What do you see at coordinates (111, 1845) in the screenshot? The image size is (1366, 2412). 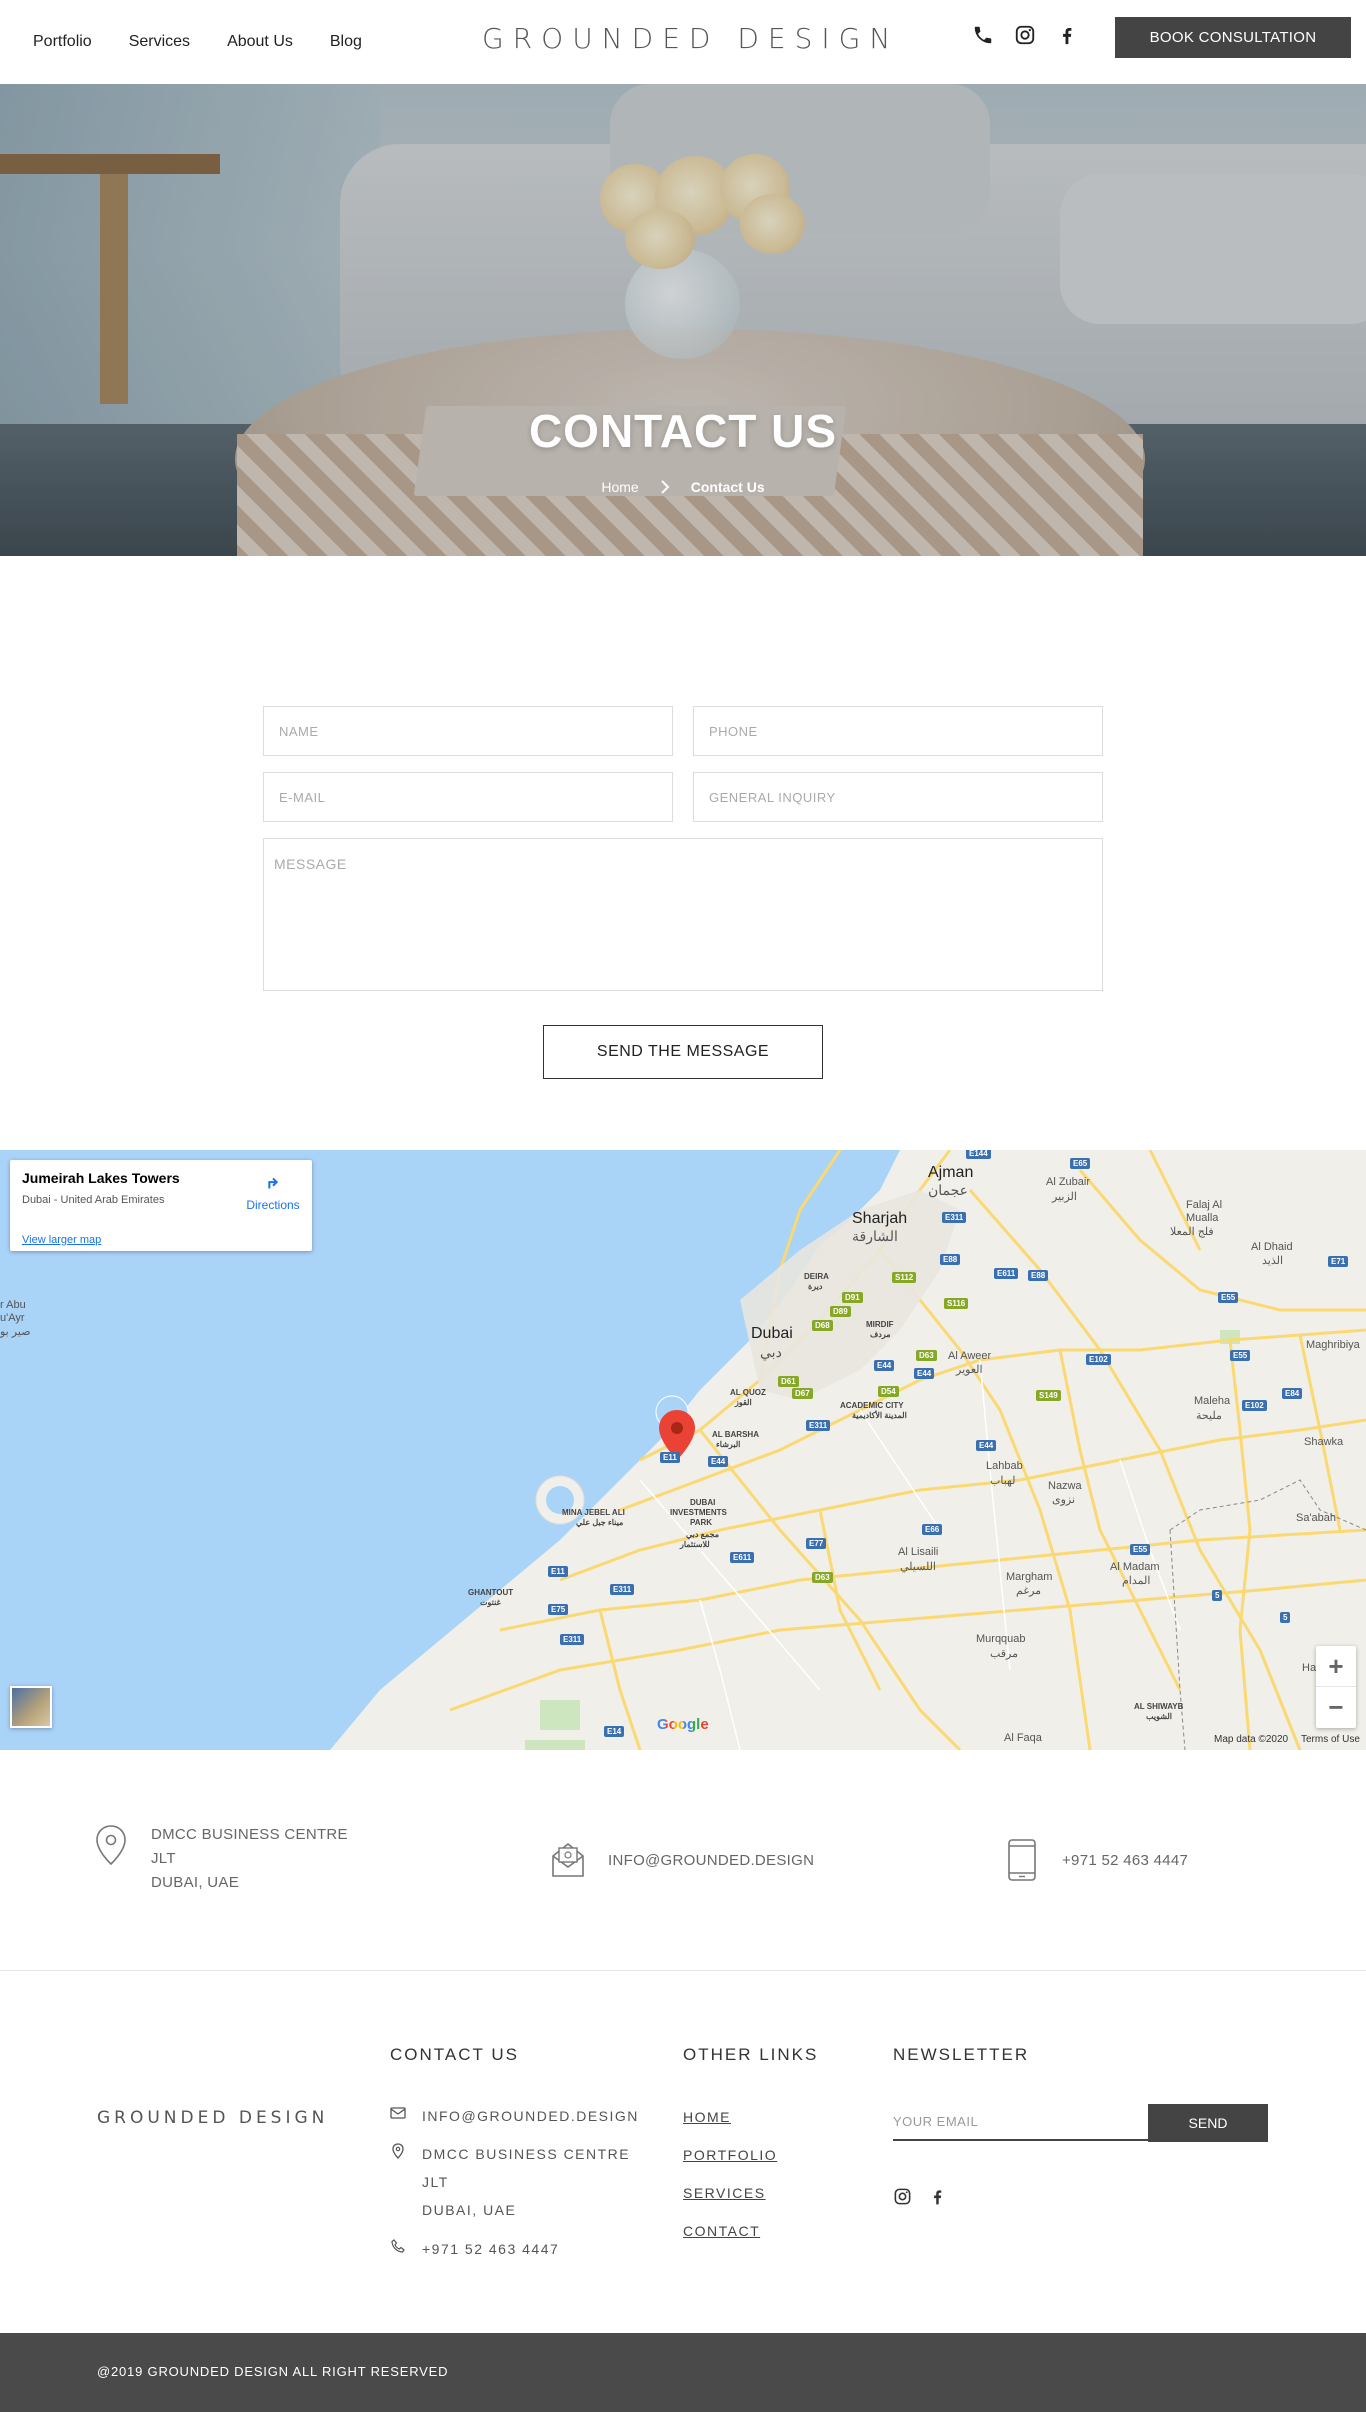 I see `map-pin-icon` at bounding box center [111, 1845].